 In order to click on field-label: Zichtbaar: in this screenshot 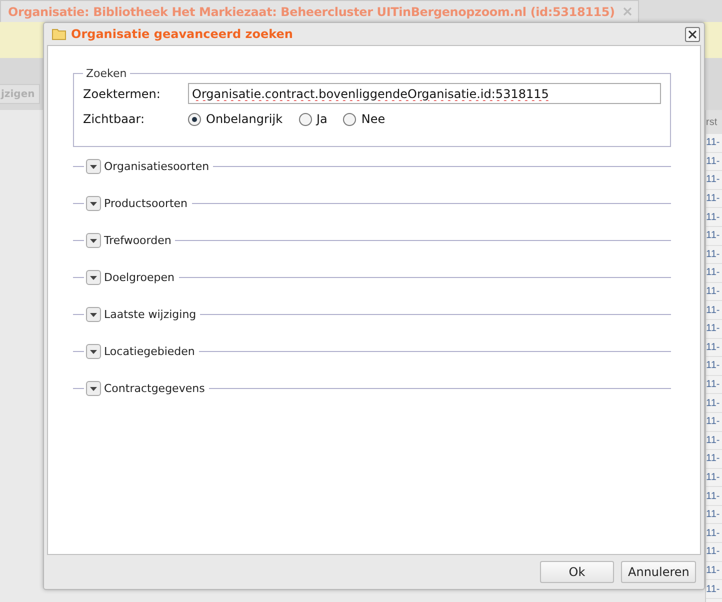, I will do `click(114, 119)`.